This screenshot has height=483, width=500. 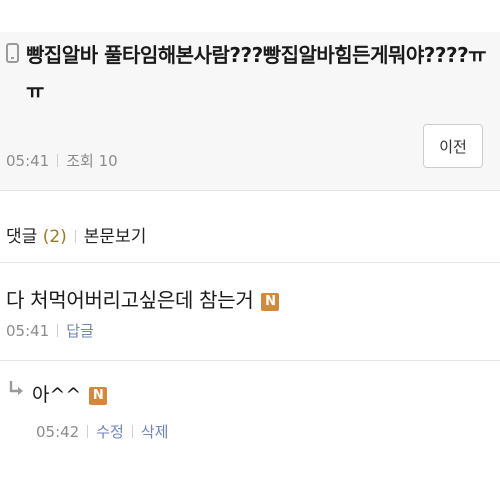 What do you see at coordinates (92, 161) in the screenshot?
I see `post-views: 조회 10` at bounding box center [92, 161].